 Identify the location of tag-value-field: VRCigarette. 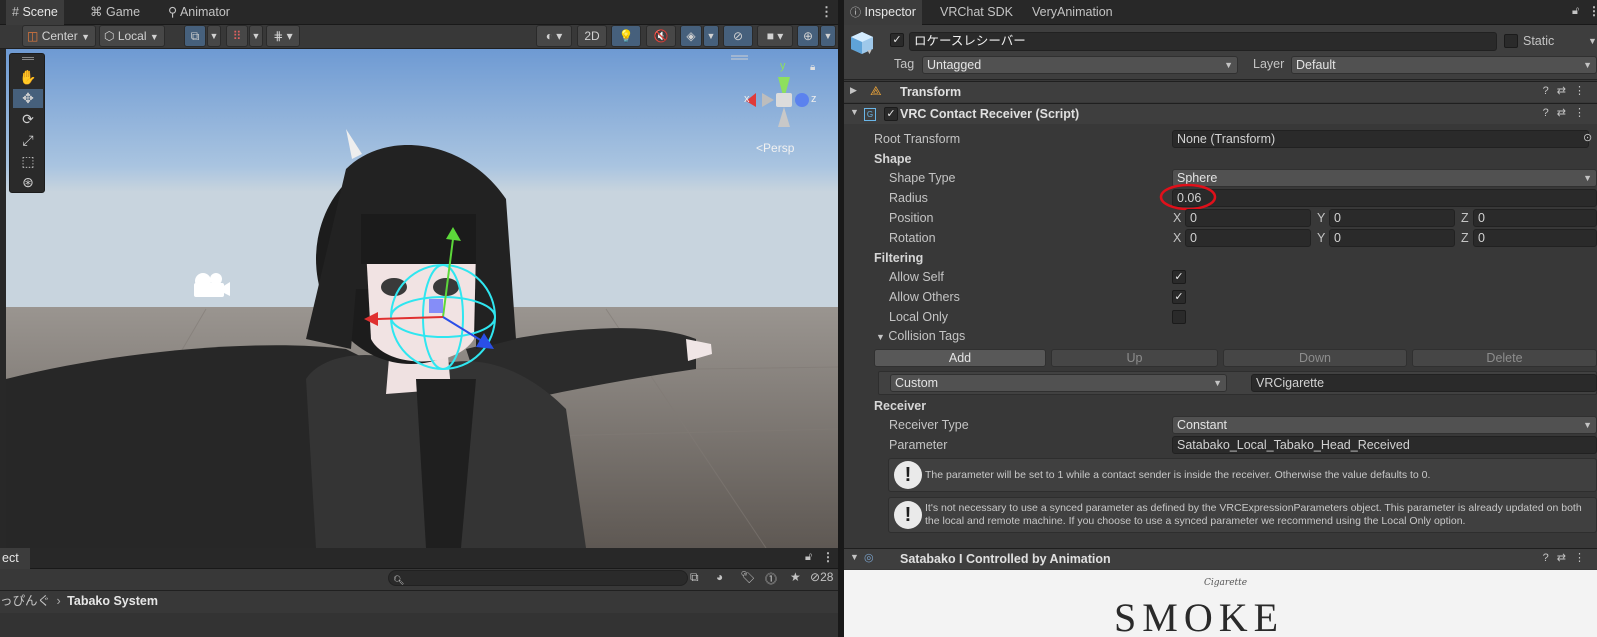
(1424, 383).